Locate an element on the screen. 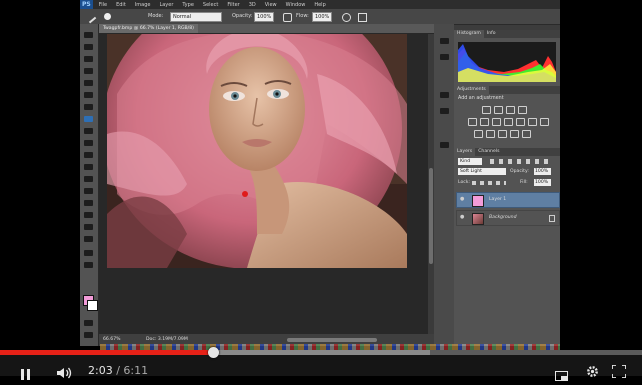 This screenshot has height=385, width=642. screen-mode-icon is located at coordinates (88, 335).